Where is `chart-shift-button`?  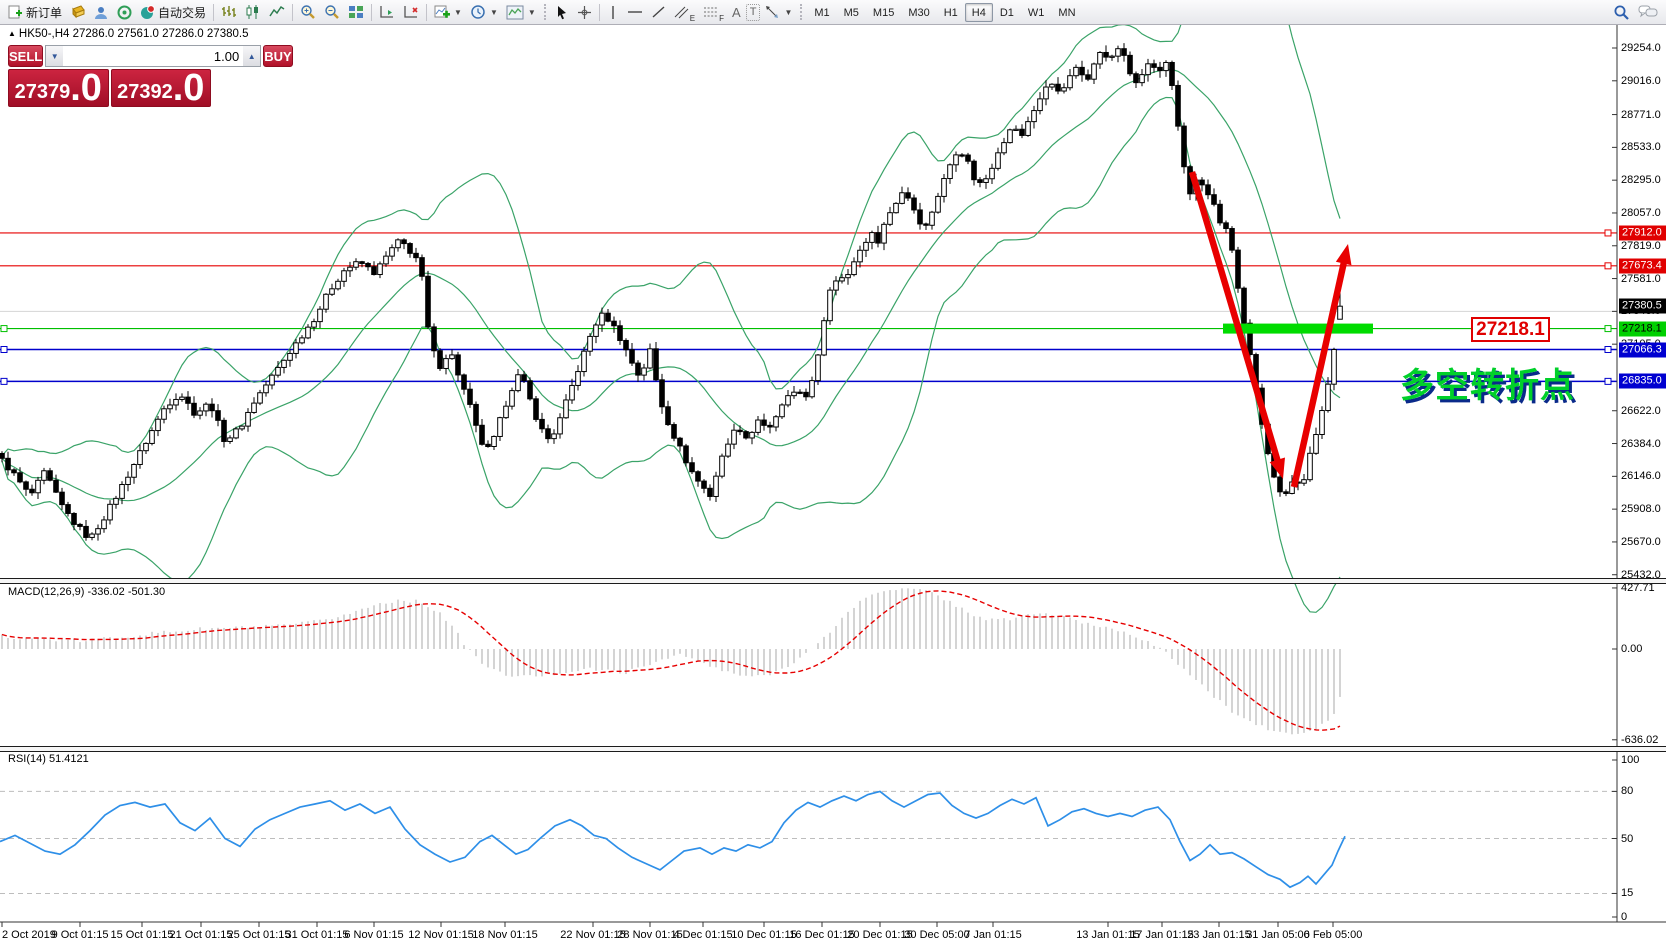 chart-shift-button is located at coordinates (411, 12).